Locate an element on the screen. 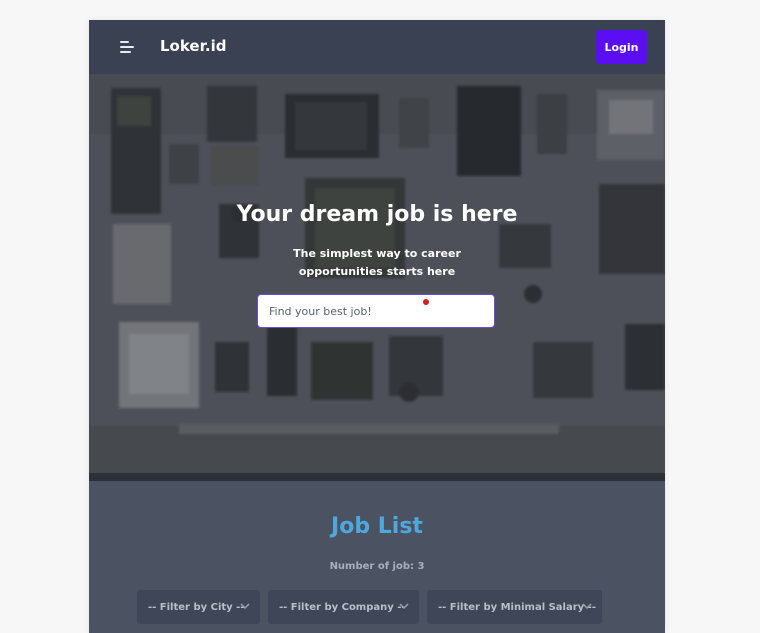 The width and height of the screenshot is (760, 633). navbar: Loker.id Login is located at coordinates (377, 47).